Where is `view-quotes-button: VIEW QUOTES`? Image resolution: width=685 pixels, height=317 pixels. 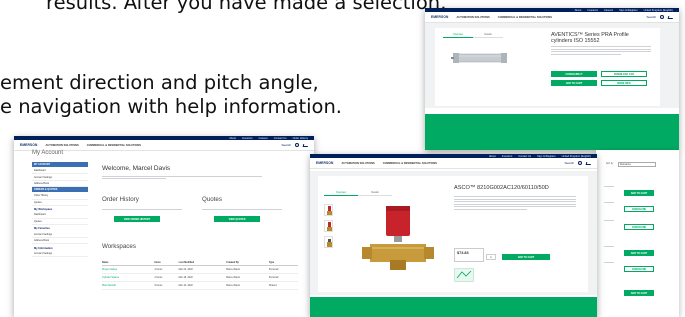
view-quotes-button: VIEW QUOTES is located at coordinates (237, 219).